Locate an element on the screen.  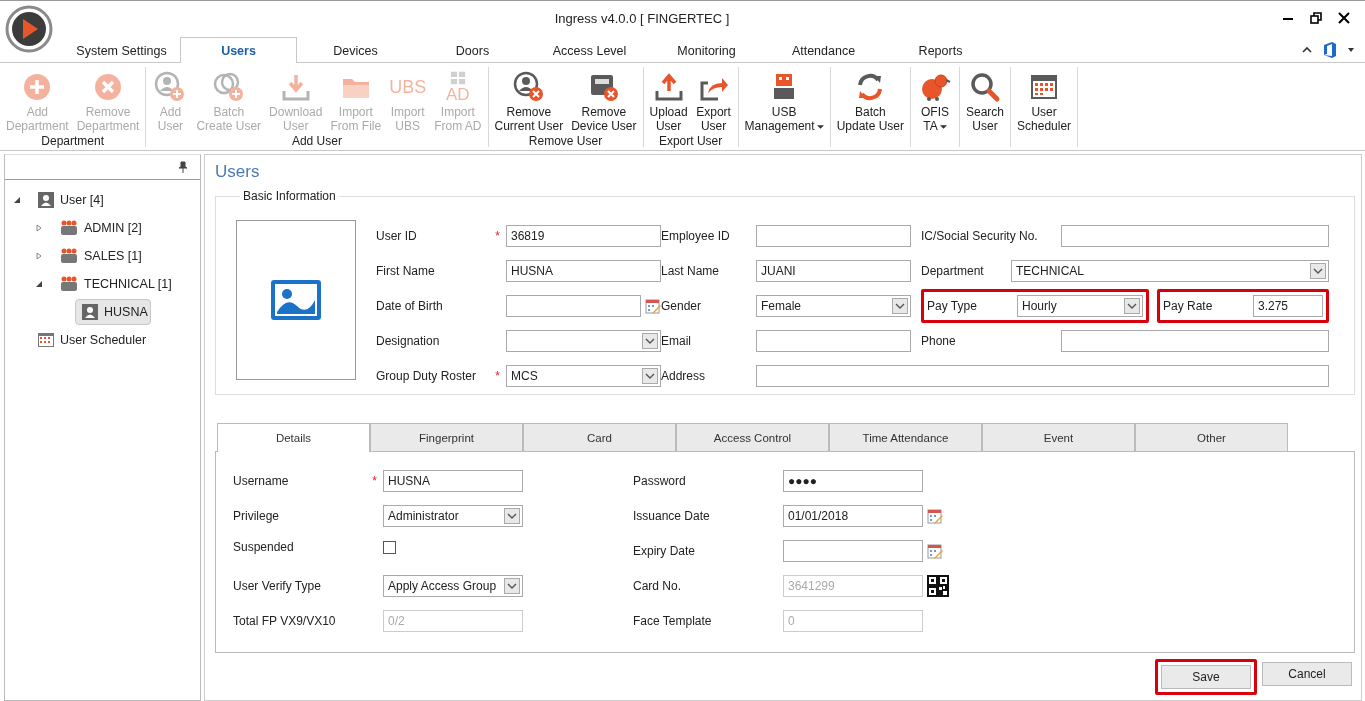
field-label: Last Name is located at coordinates (690, 270).